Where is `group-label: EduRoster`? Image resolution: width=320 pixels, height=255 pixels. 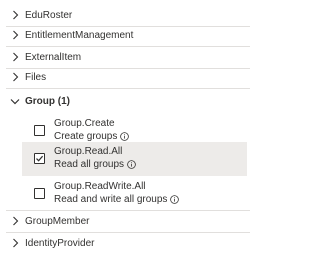 group-label: EduRoster is located at coordinates (49, 15).